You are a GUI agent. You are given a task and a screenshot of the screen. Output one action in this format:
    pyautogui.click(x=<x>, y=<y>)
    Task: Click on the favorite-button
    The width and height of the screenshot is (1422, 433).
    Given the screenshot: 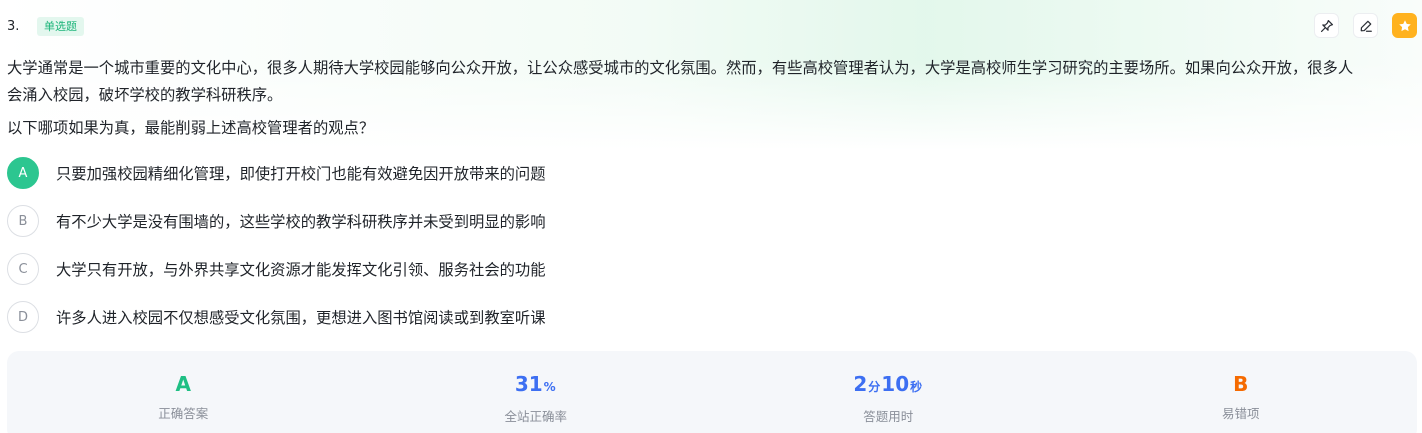 What is the action you would take?
    pyautogui.click(x=1404, y=25)
    